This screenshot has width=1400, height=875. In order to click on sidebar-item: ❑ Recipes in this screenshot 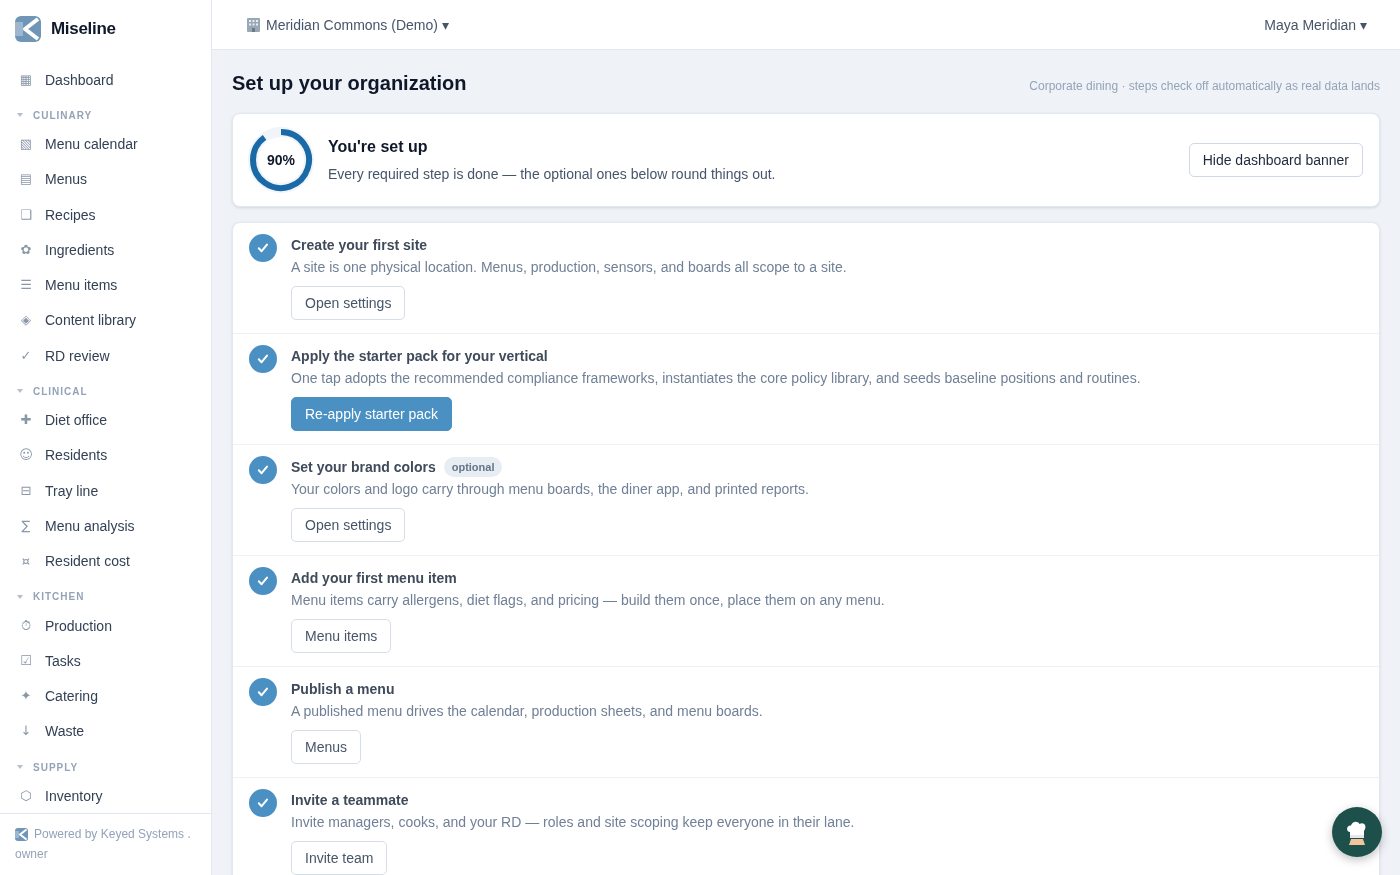, I will do `click(101, 214)`.